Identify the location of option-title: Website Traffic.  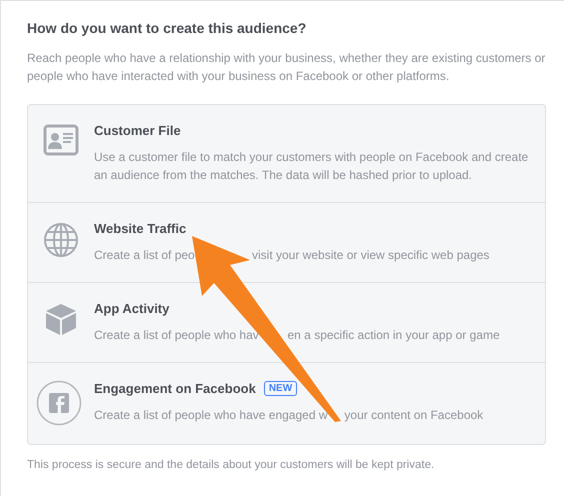
(140, 228).